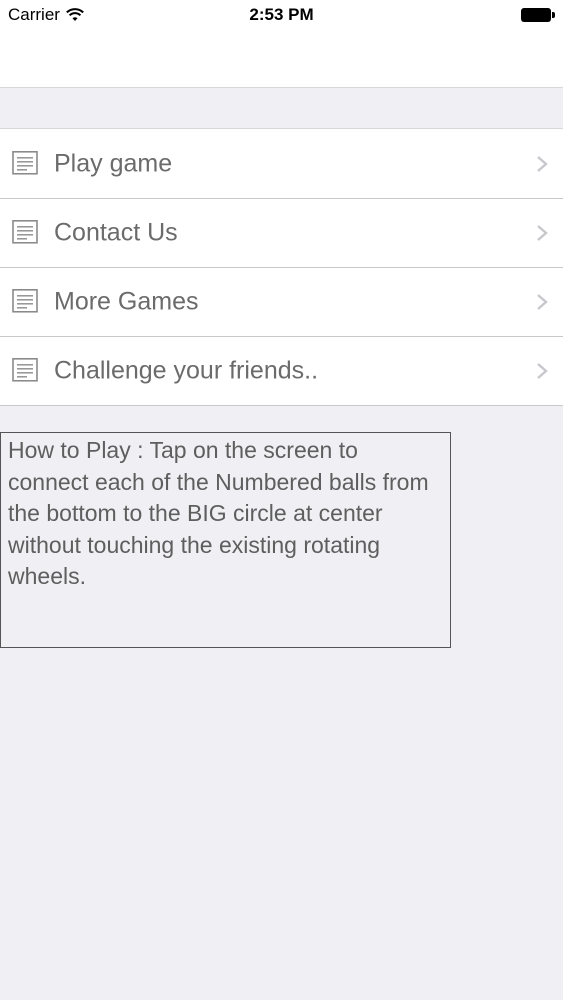 Image resolution: width=563 pixels, height=1000 pixels. Describe the element at coordinates (538, 15) in the screenshot. I see `battery-icon` at that location.